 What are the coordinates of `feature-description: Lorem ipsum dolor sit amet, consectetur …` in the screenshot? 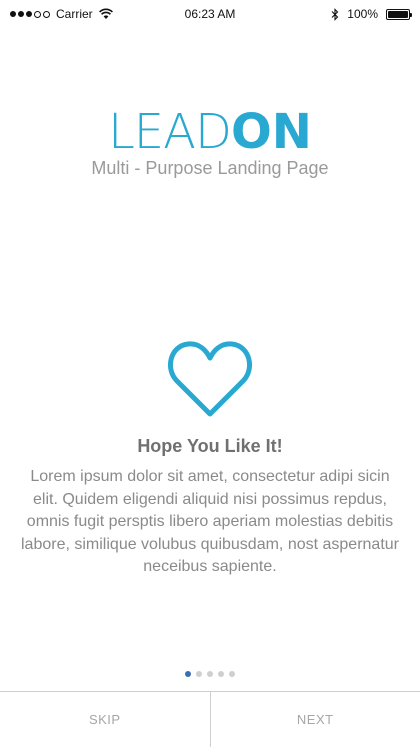 It's located at (210, 521).